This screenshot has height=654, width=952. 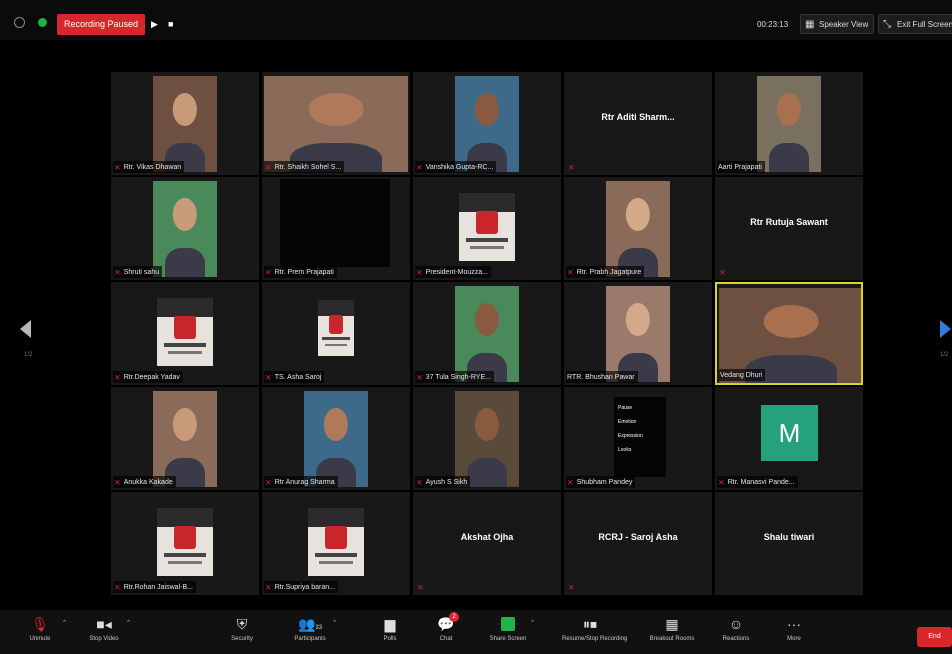 I want to click on resume-stop-recording-button: ⏸⏹ Resume/Stop Recording, so click(x=594, y=633).